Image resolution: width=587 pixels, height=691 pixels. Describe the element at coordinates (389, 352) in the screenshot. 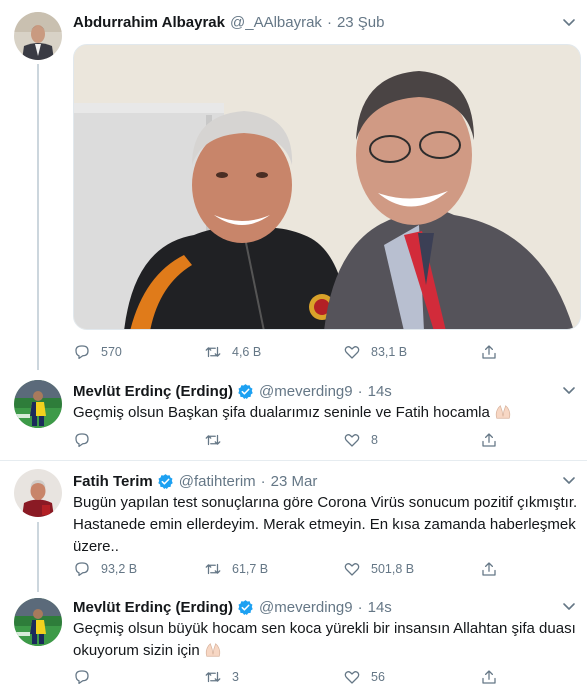

I see `like-count: 83,1 B` at that location.